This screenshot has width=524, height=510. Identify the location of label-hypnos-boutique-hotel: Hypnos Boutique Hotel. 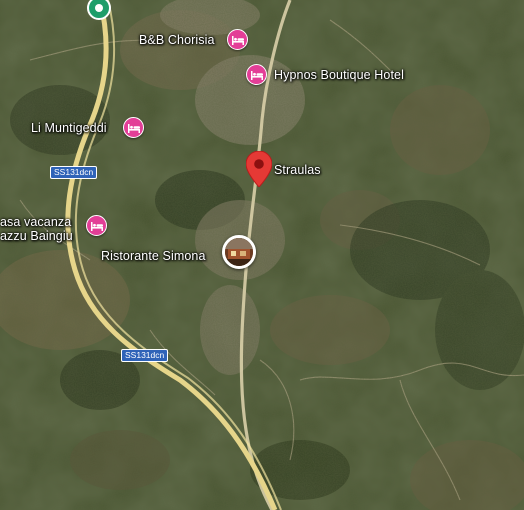
(339, 75).